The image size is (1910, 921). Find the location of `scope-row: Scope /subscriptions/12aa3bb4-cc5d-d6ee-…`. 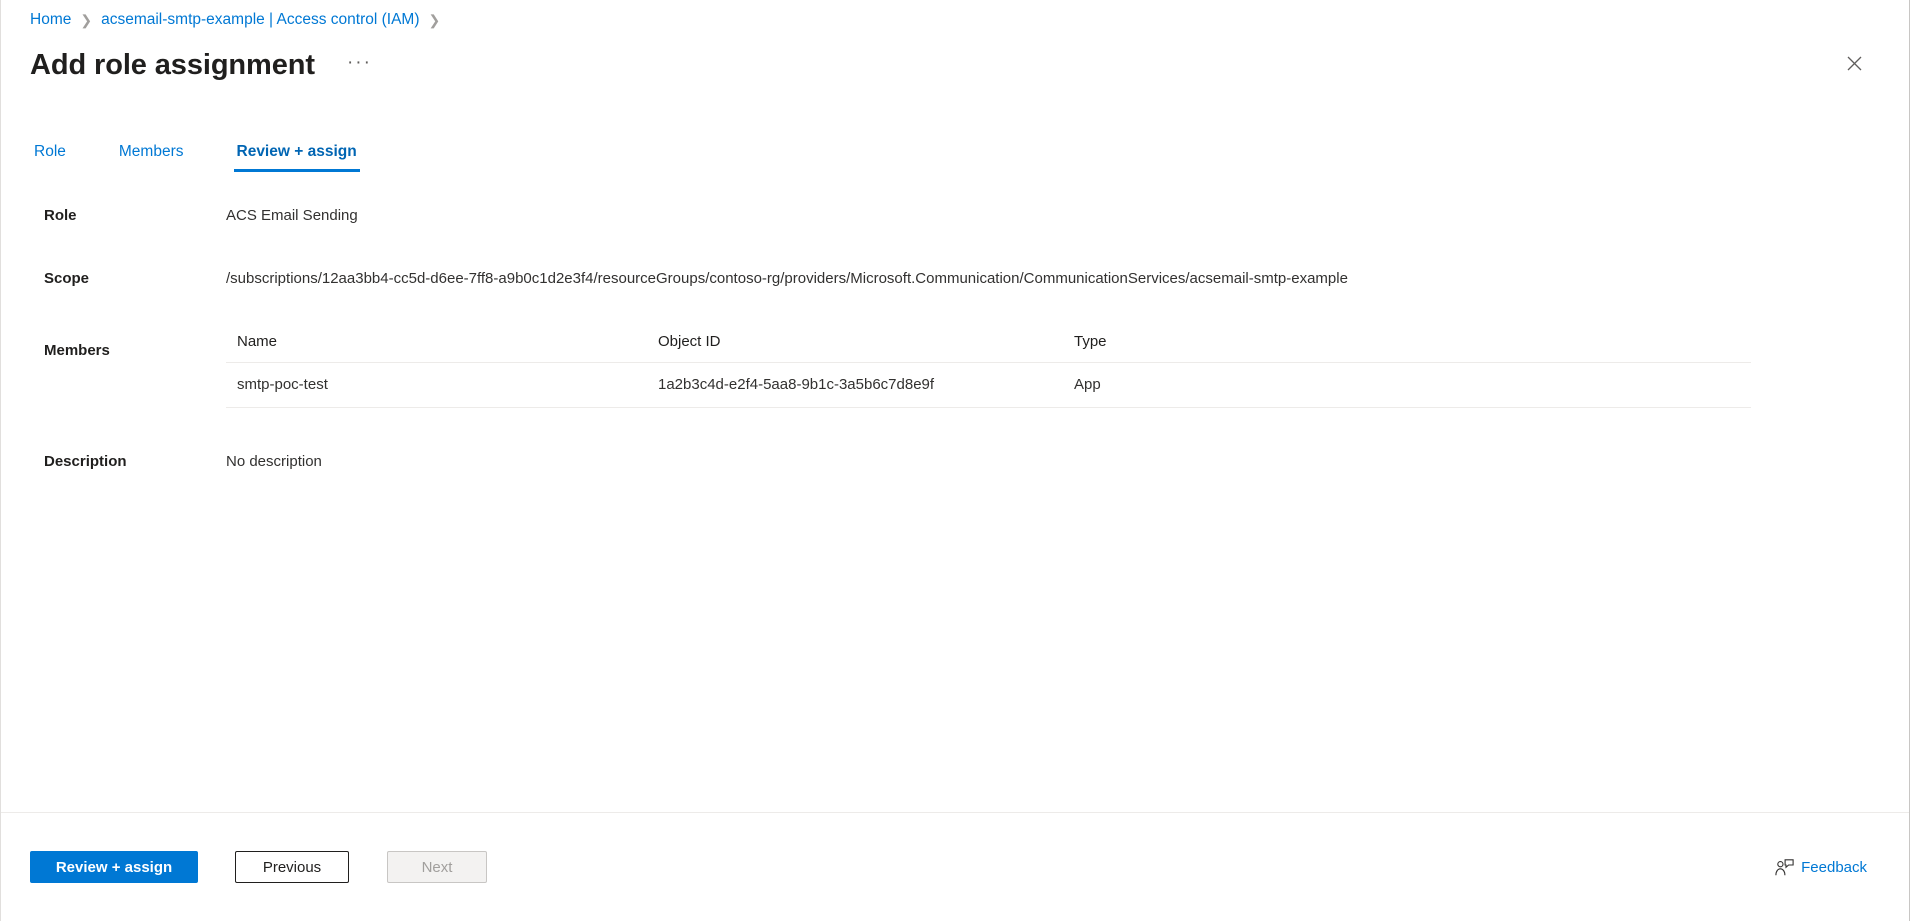

scope-row: Scope /subscriptions/12aa3bb4-cc5d-d6ee-… is located at coordinates (955, 279).